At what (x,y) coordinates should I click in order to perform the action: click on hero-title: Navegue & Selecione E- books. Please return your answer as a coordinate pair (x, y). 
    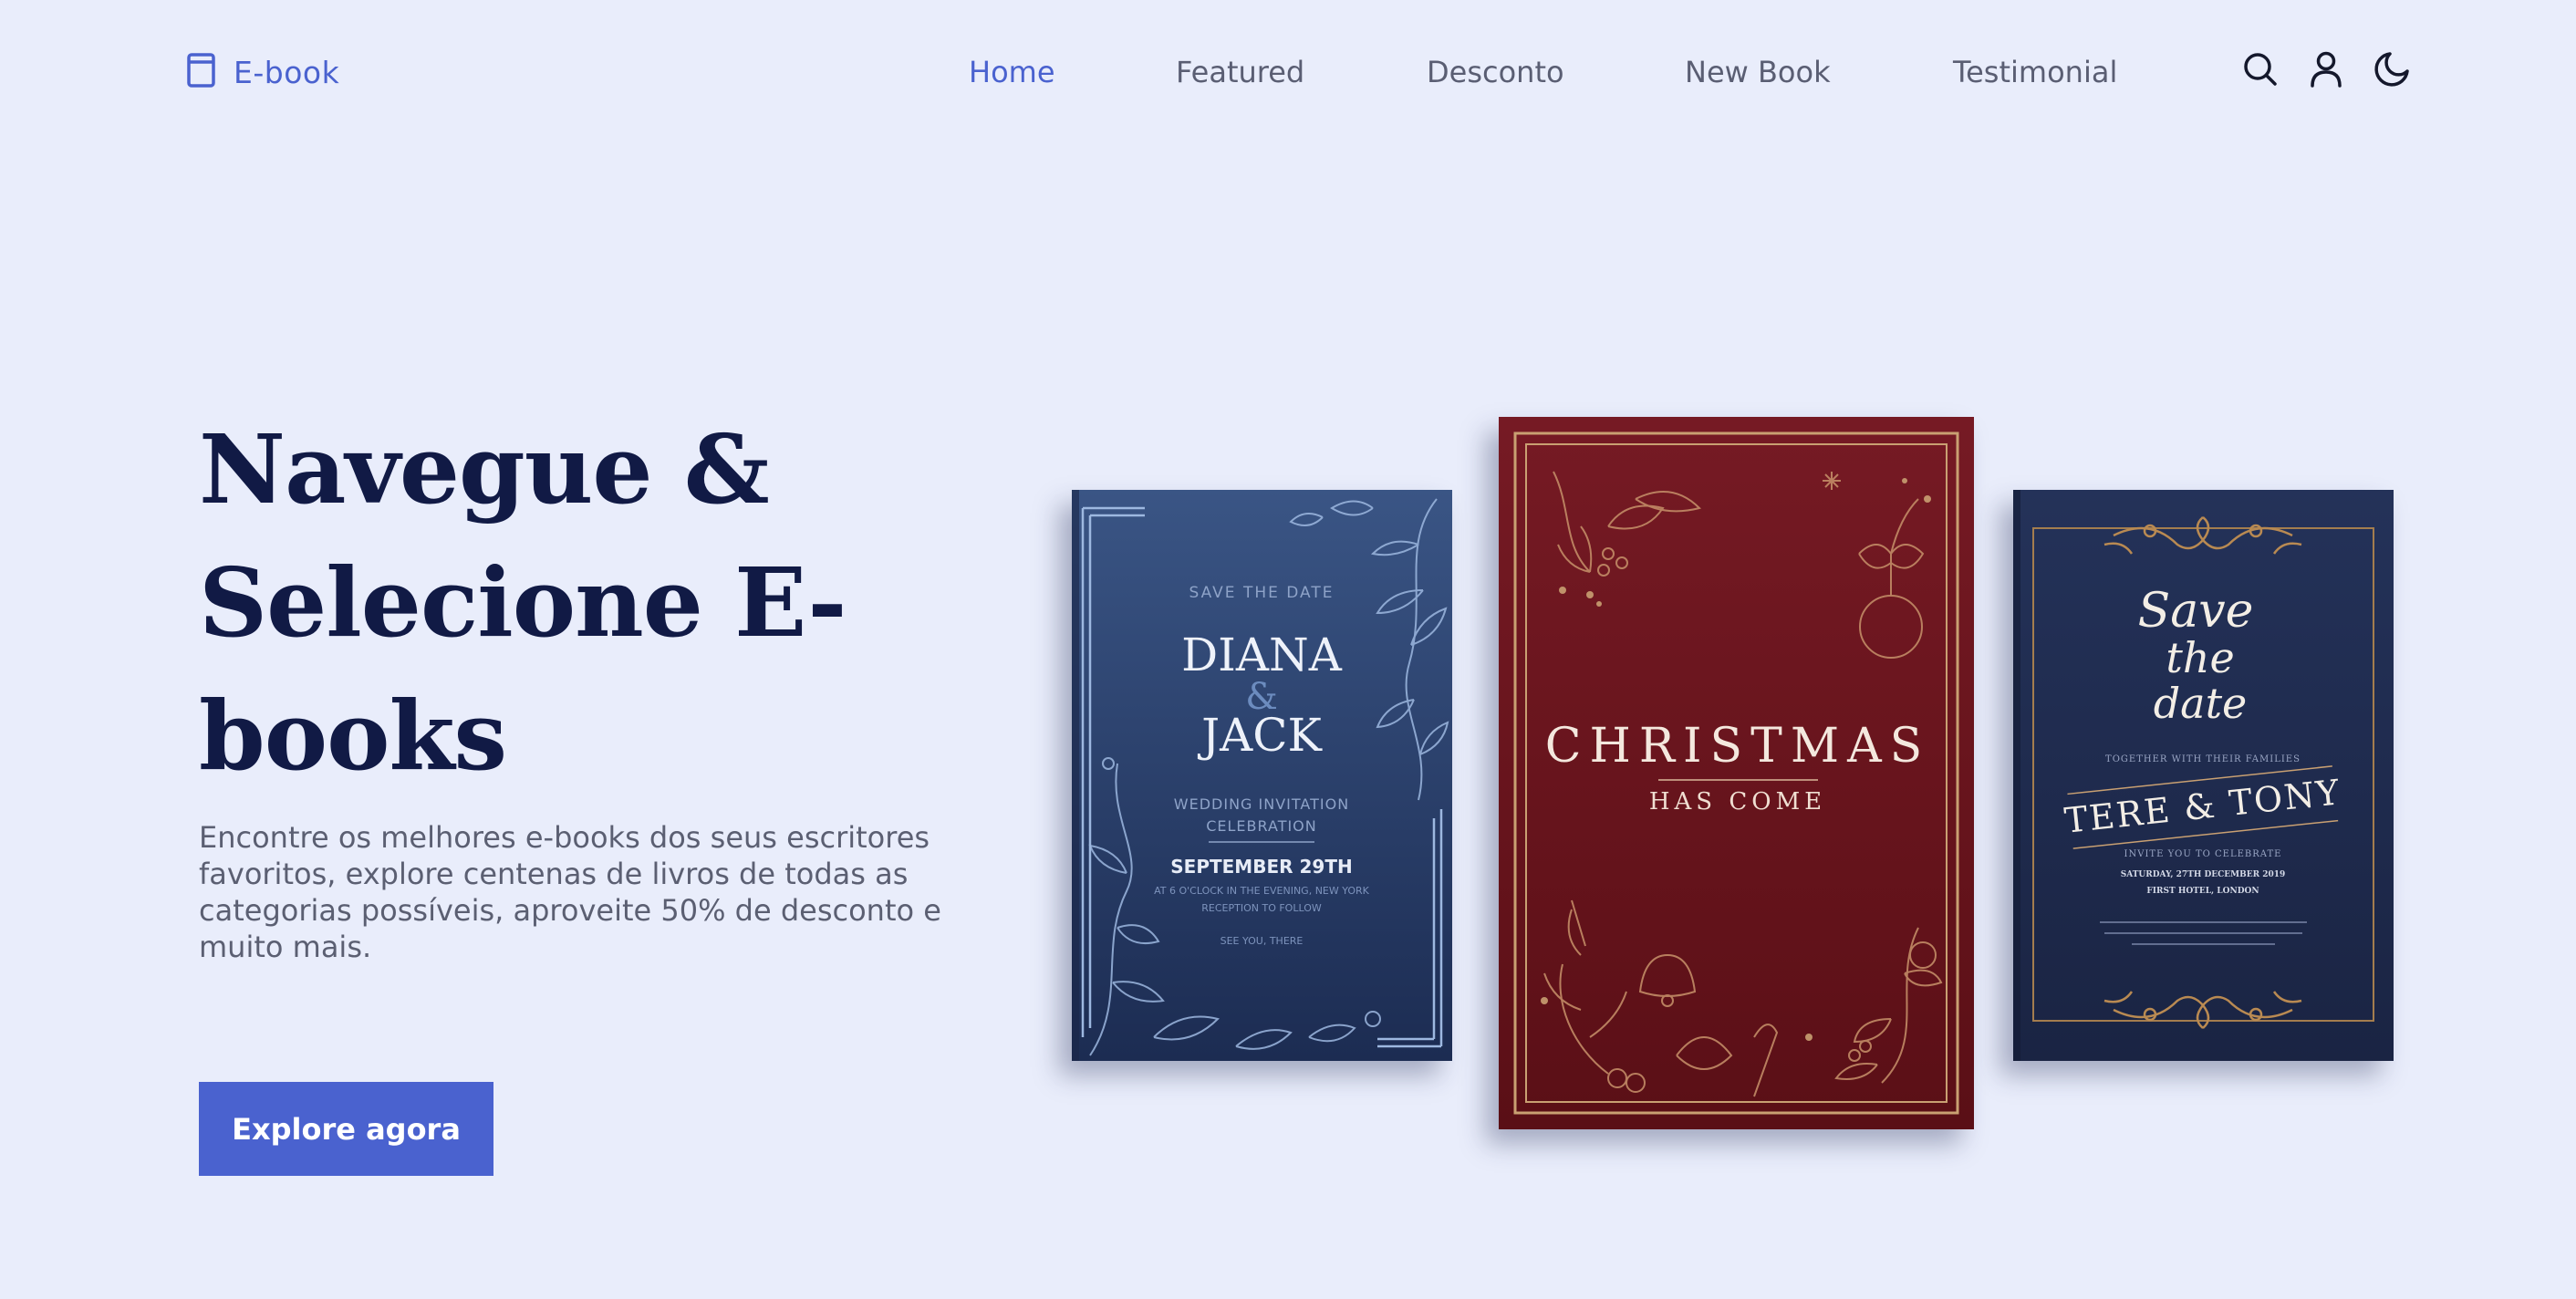
    Looking at the image, I should click on (564, 603).